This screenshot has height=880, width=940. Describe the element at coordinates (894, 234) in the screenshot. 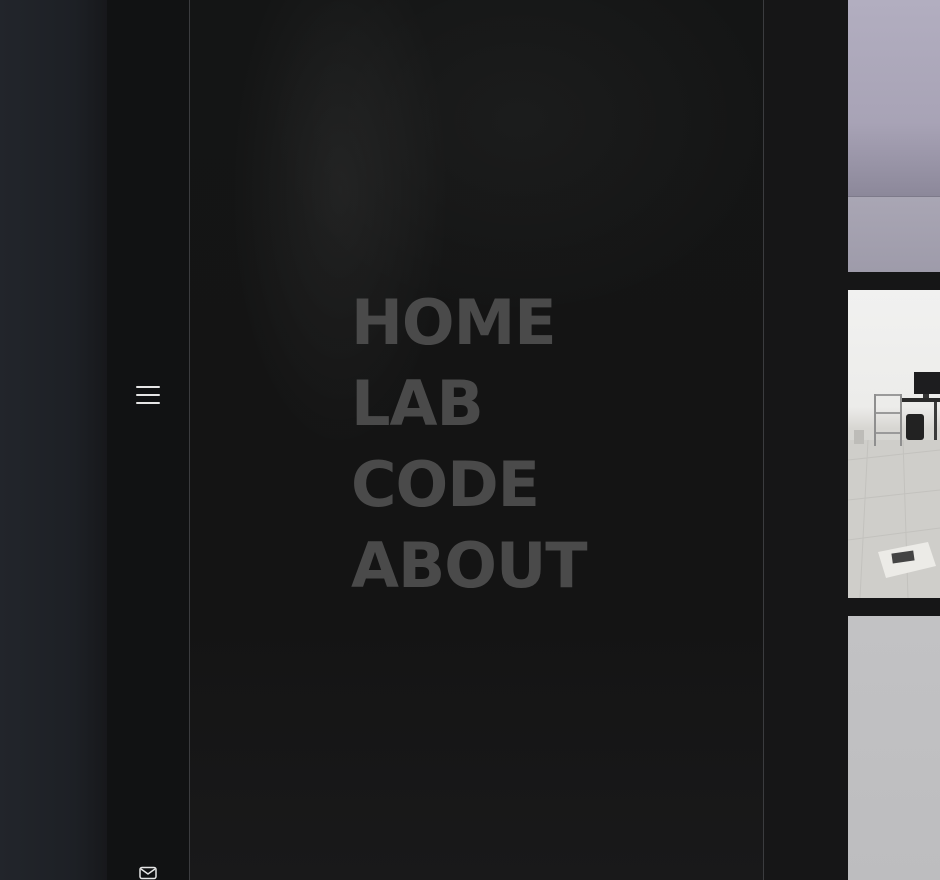

I see `room-floor` at that location.